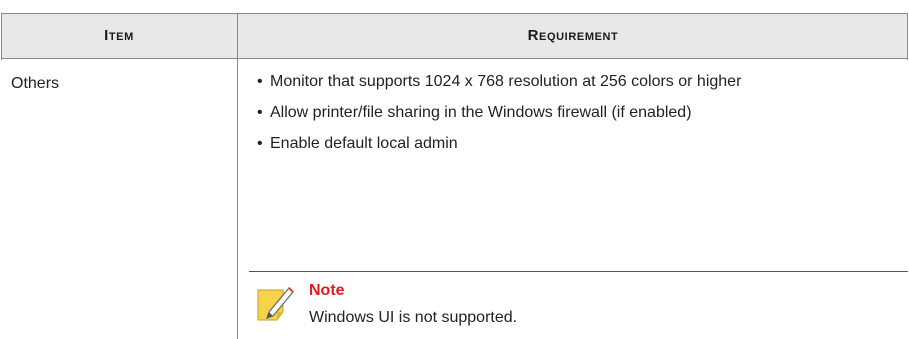  I want to click on note-top-rule, so click(578, 271).